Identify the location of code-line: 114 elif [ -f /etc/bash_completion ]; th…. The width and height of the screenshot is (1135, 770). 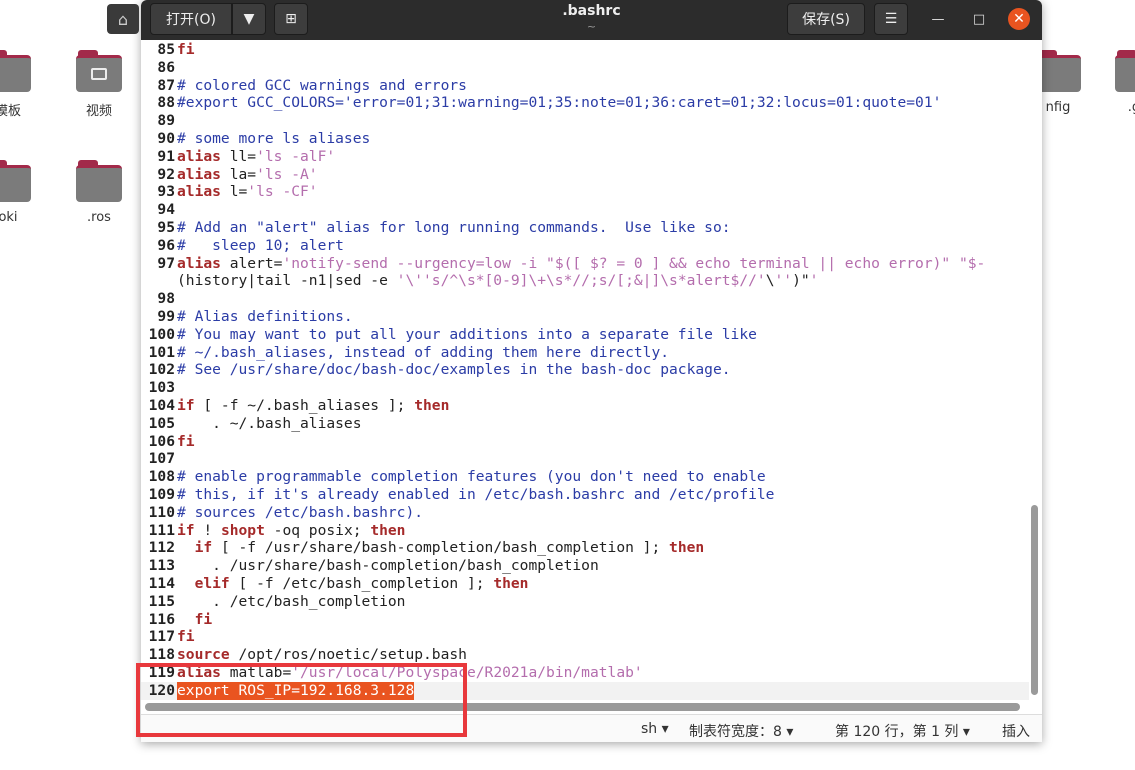
(585, 584).